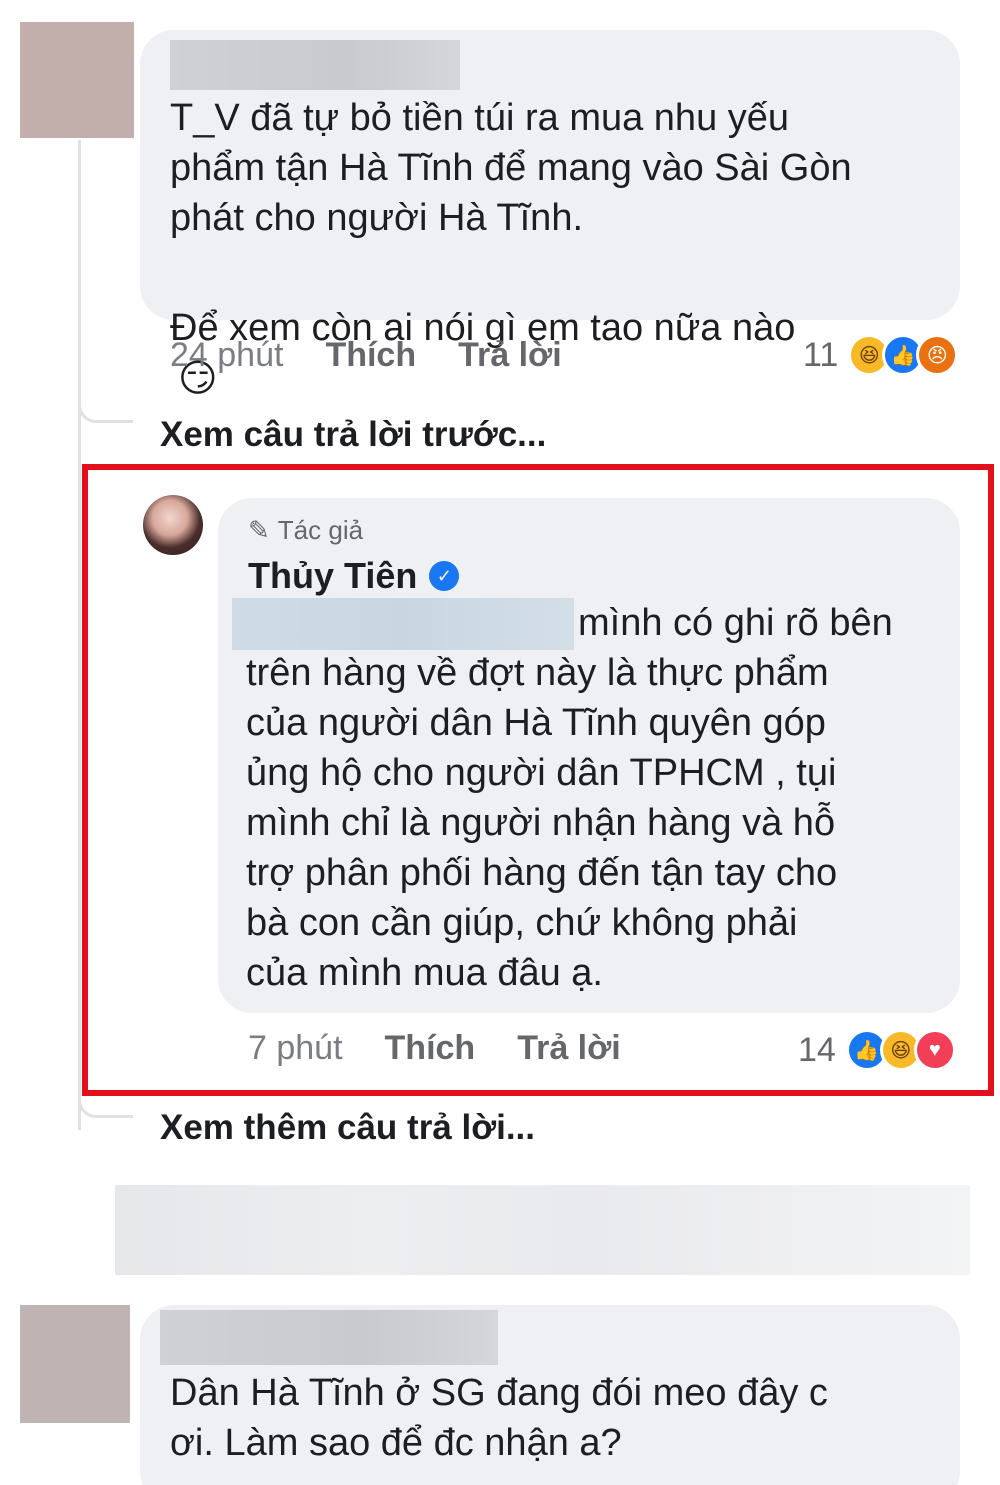 Image resolution: width=1000 pixels, height=1485 pixels. What do you see at coordinates (105, 401) in the screenshot?
I see `thread-connector` at bounding box center [105, 401].